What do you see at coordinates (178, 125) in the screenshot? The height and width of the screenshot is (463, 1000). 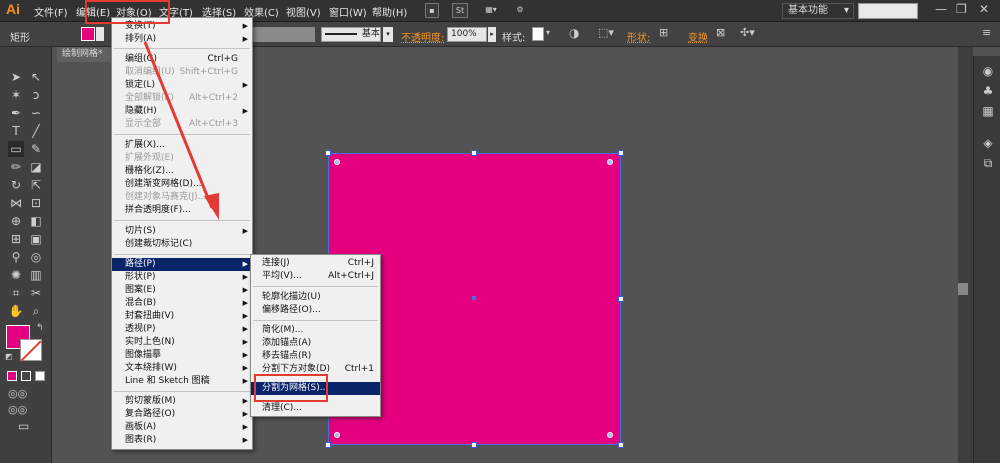 I see `annotation-arrow-line` at bounding box center [178, 125].